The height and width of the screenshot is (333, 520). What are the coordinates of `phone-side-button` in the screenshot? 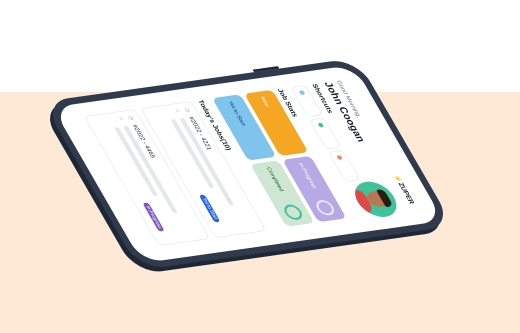 It's located at (266, 69).